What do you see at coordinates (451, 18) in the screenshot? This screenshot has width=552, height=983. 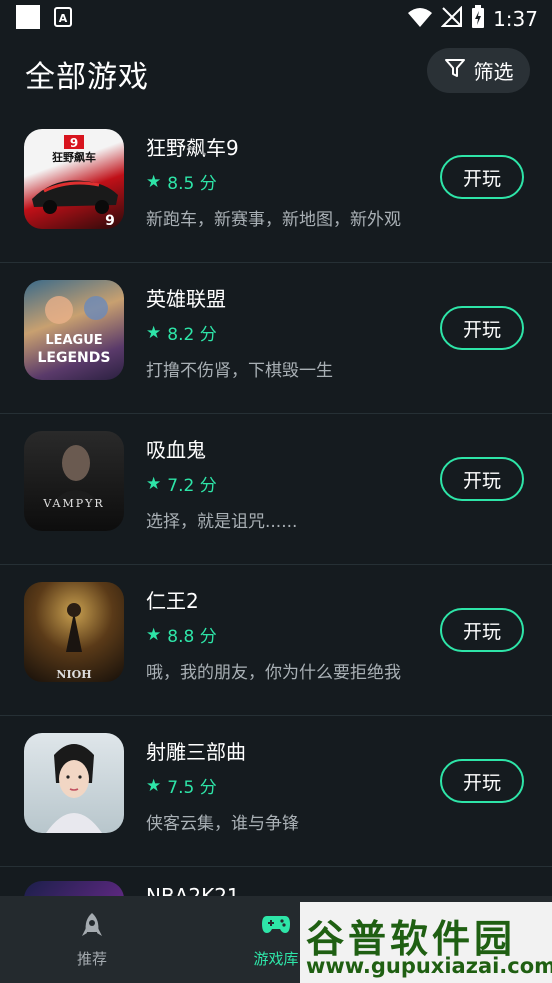 I see `no-signal-icon` at bounding box center [451, 18].